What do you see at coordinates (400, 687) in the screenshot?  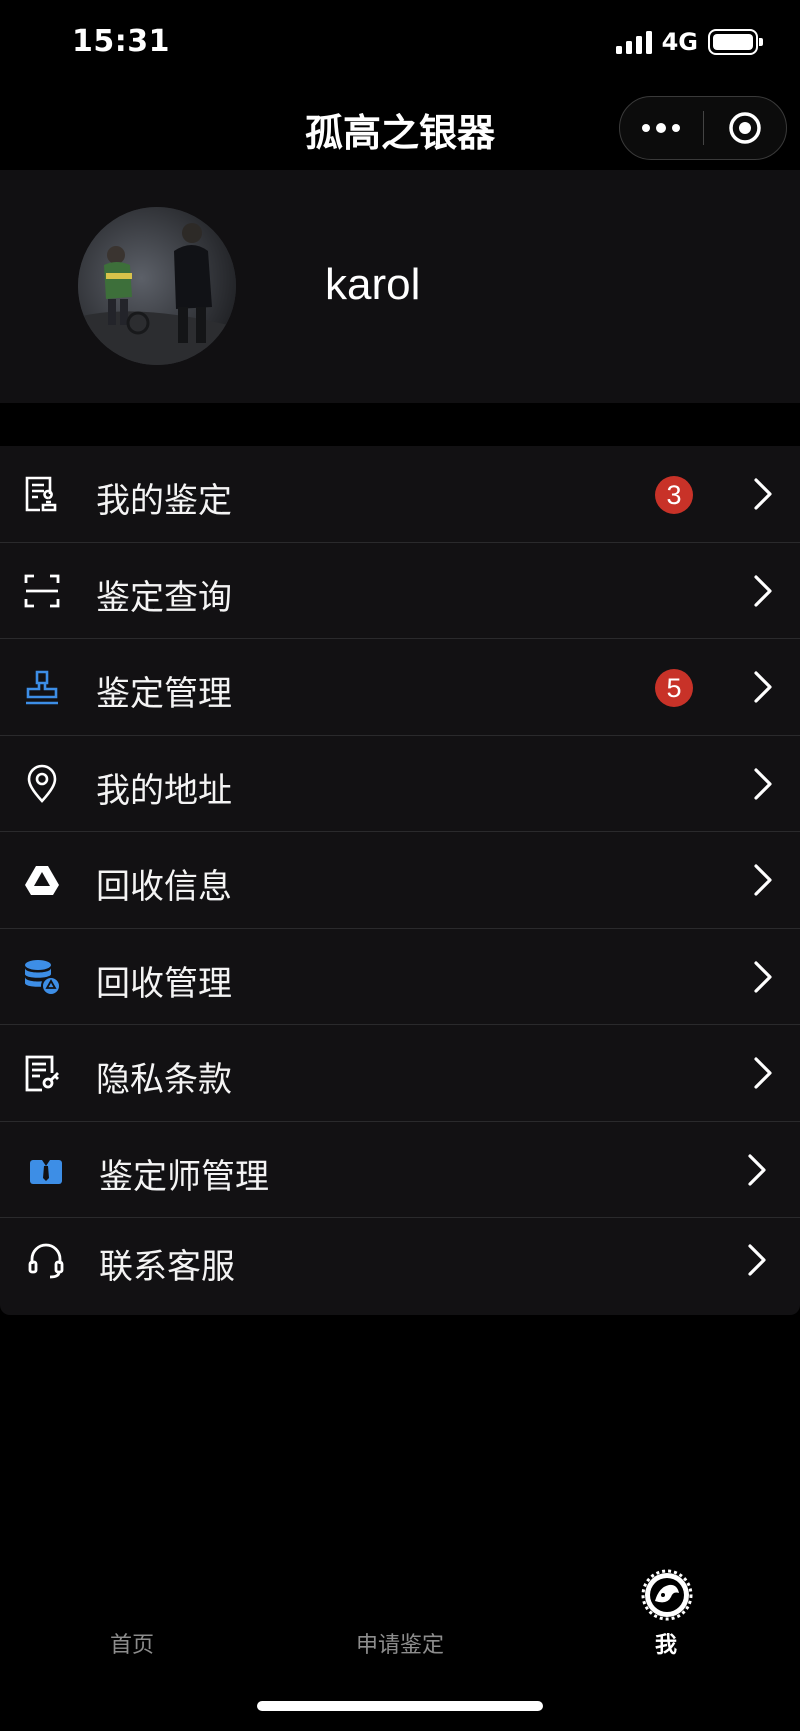 I see `menu-item-appraisal-management: 鉴定管理 5` at bounding box center [400, 687].